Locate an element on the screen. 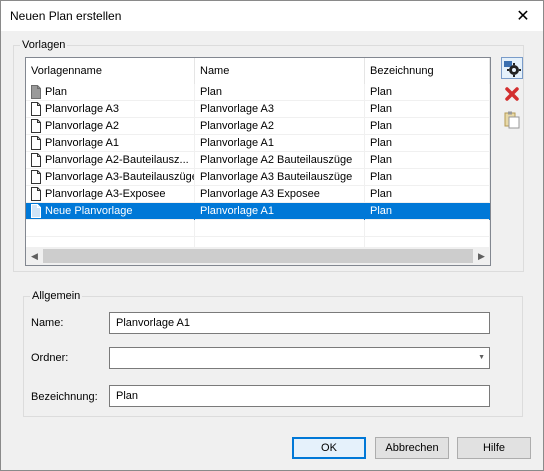 This screenshot has height=471, width=544. allgemein-legend: Allgemein is located at coordinates (56, 296).